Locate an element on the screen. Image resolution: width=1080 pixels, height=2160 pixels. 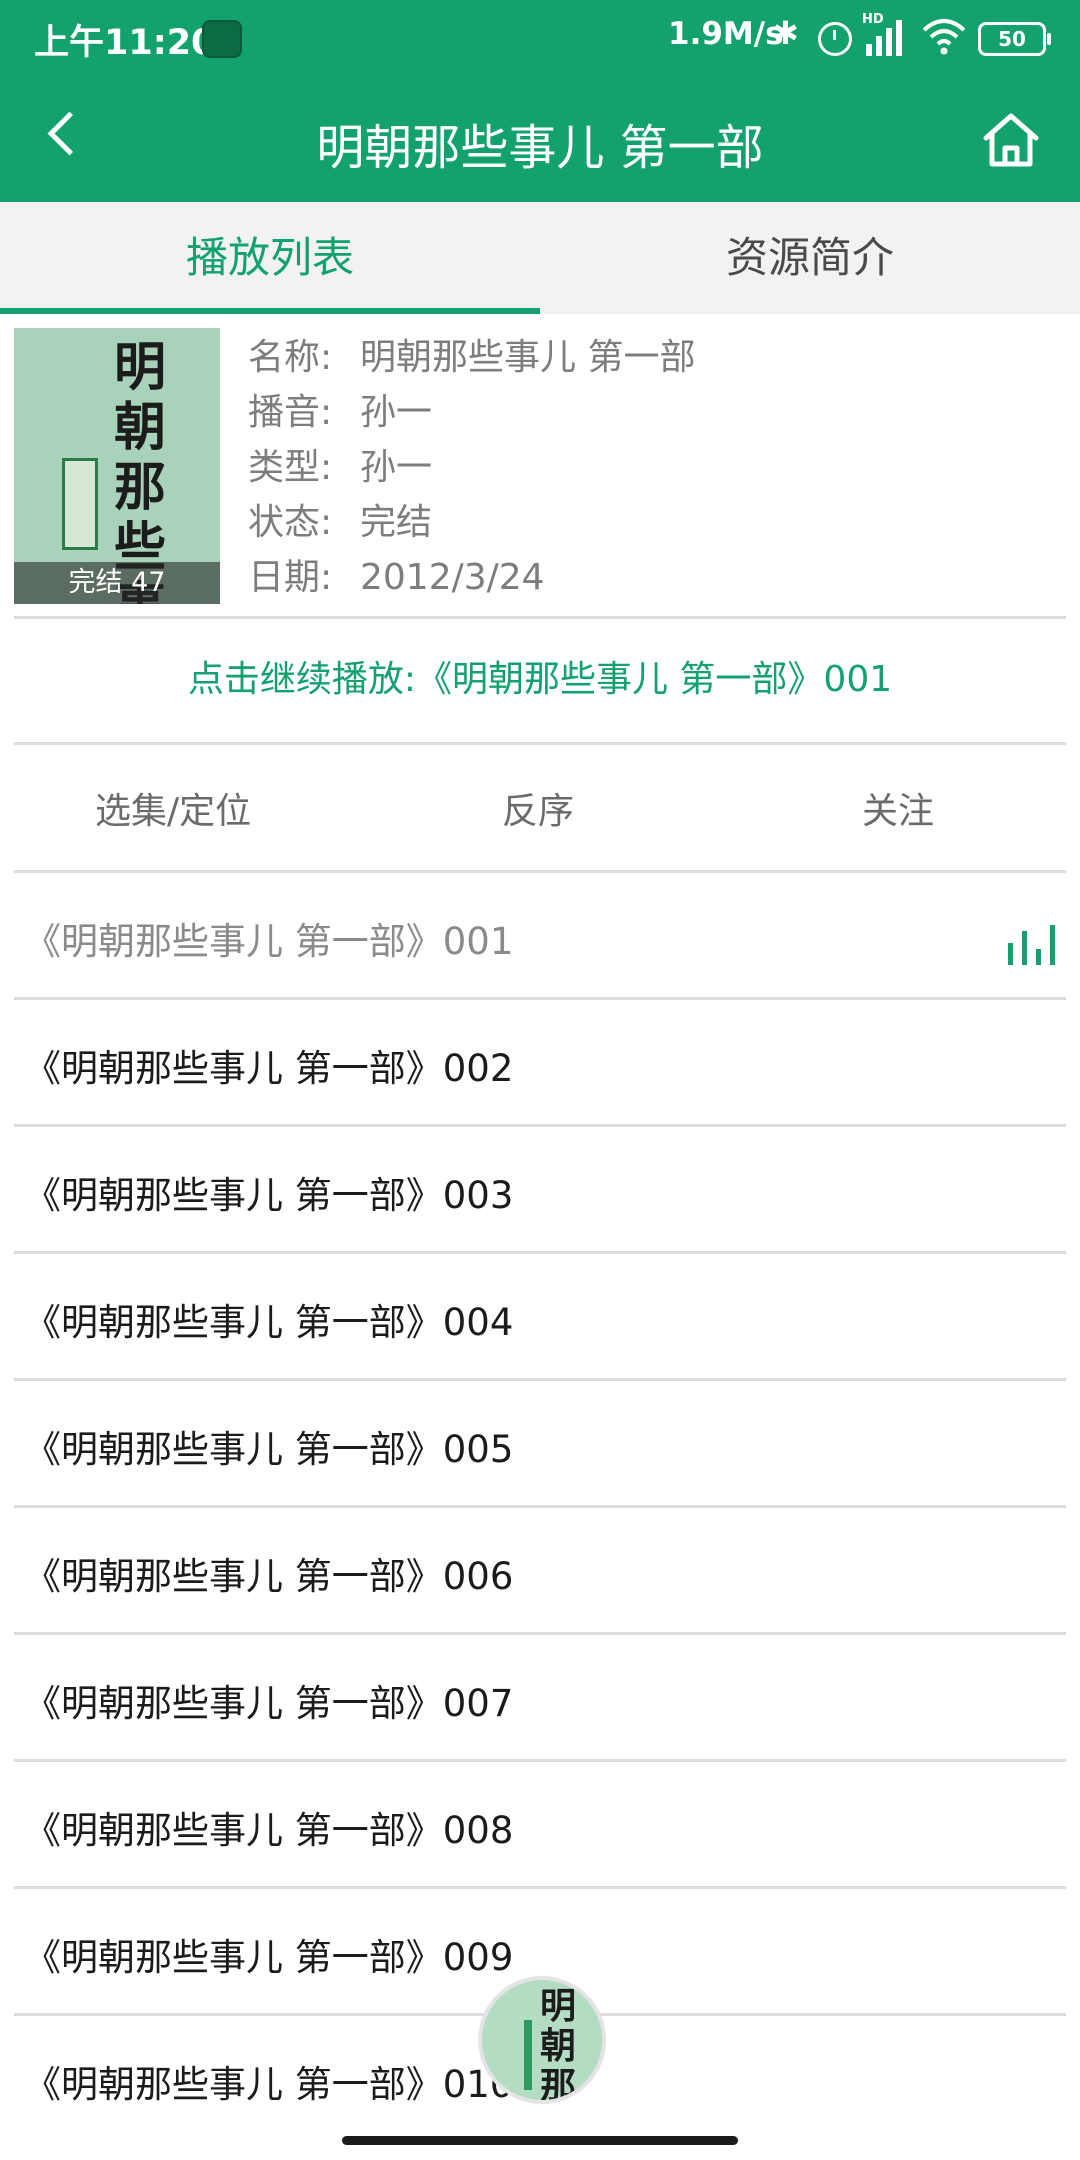
signal-icon is located at coordinates (885, 37).